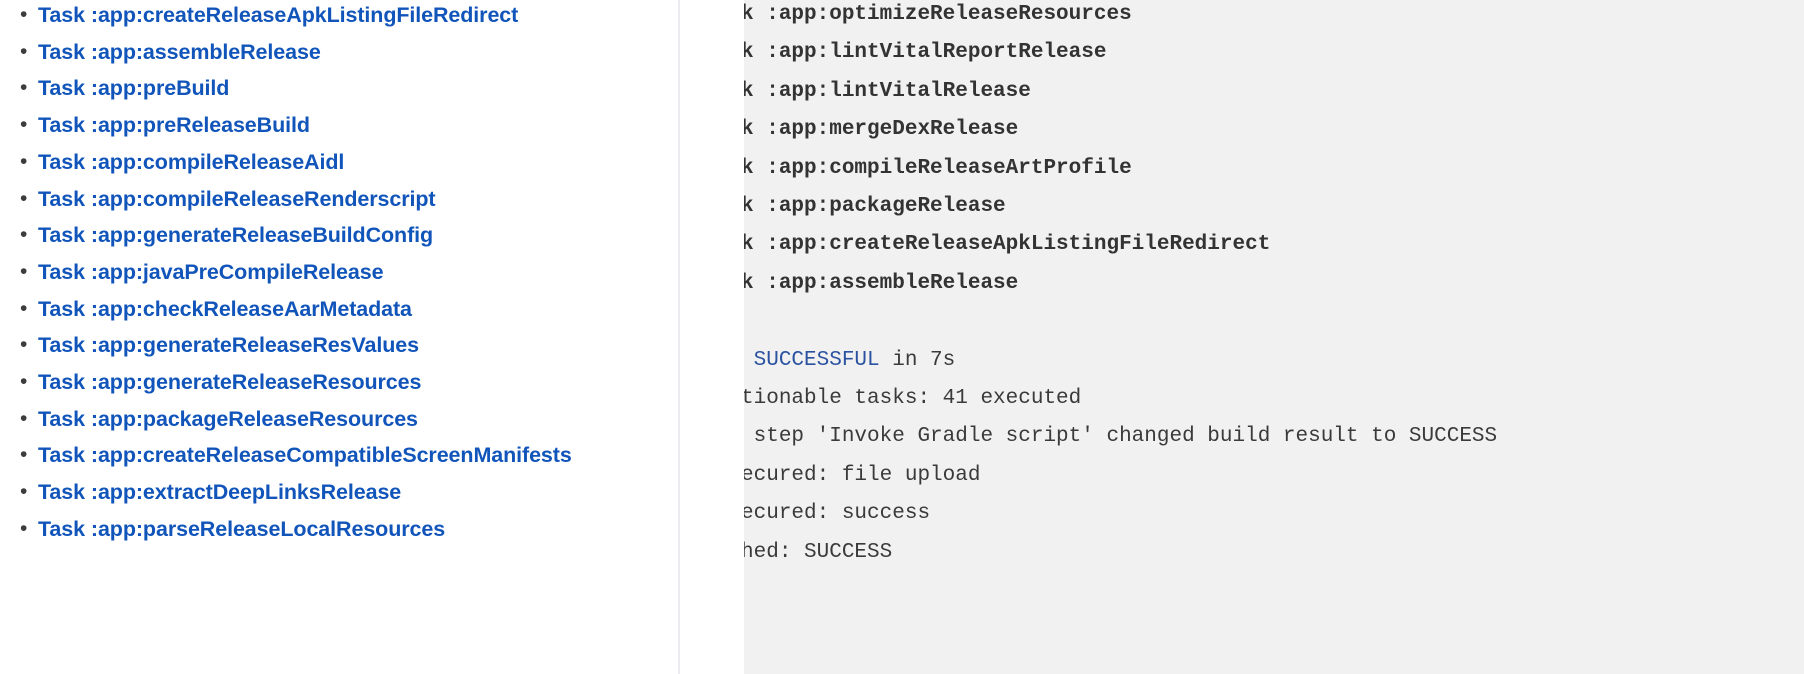  I want to click on console-task-line: > Task :app:compileReleaseArtProfile, so click(938, 168).